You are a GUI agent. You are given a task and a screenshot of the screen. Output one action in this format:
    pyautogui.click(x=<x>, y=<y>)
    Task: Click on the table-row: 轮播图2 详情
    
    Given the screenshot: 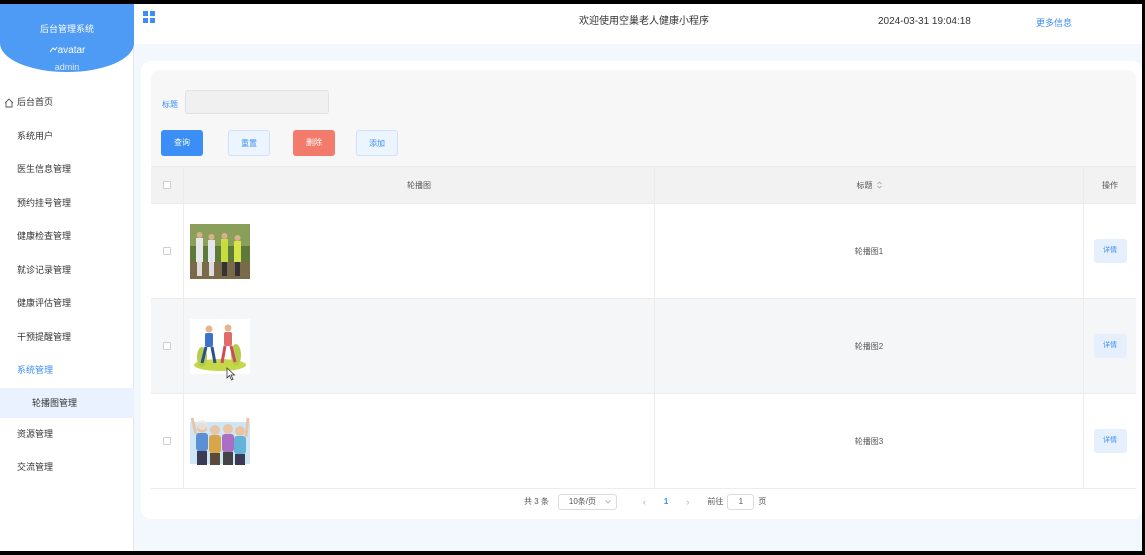 What is the action you would take?
    pyautogui.click(x=643, y=346)
    